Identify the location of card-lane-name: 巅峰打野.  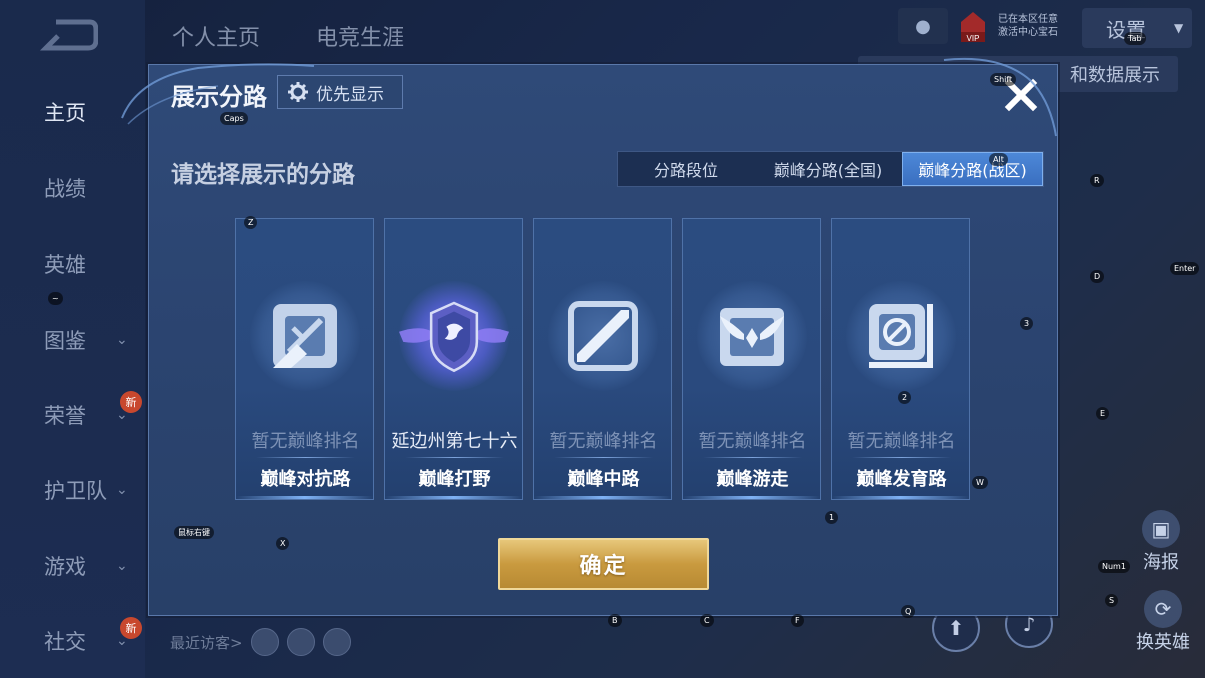
(454, 479).